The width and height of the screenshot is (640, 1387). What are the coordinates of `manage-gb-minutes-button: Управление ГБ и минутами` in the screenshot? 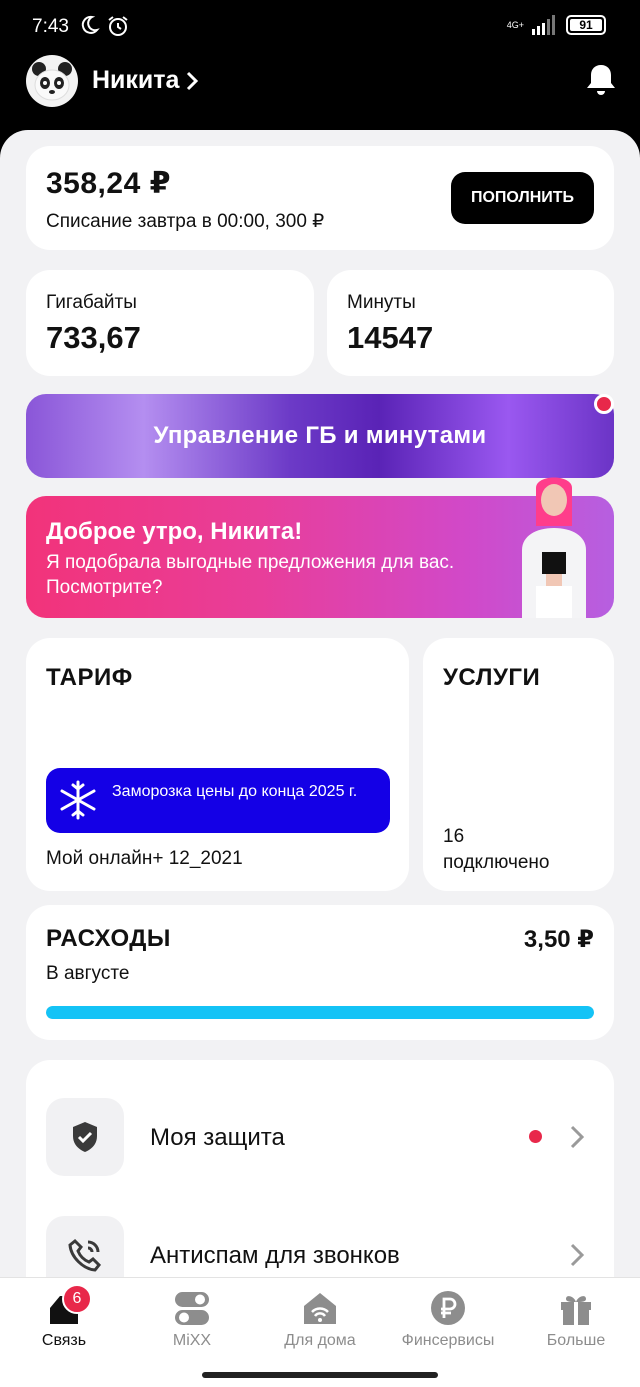 It's located at (320, 436).